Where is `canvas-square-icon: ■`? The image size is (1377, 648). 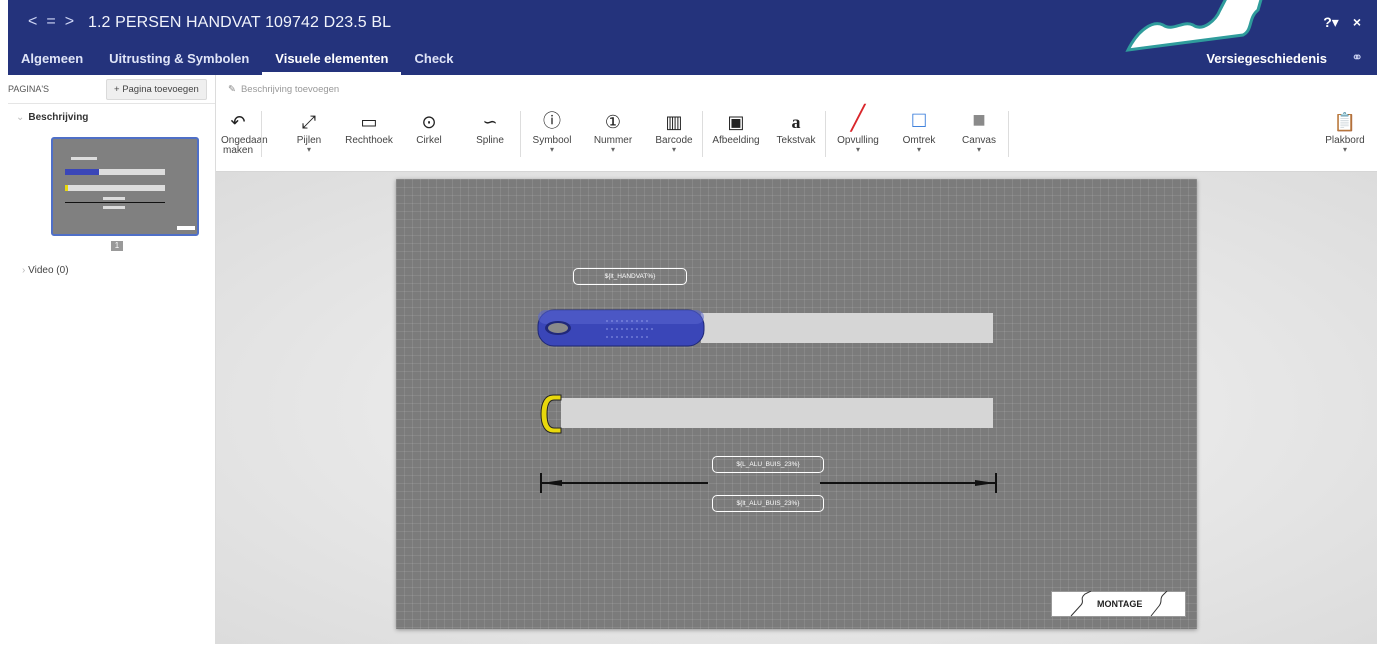 canvas-square-icon: ■ is located at coordinates (979, 119).